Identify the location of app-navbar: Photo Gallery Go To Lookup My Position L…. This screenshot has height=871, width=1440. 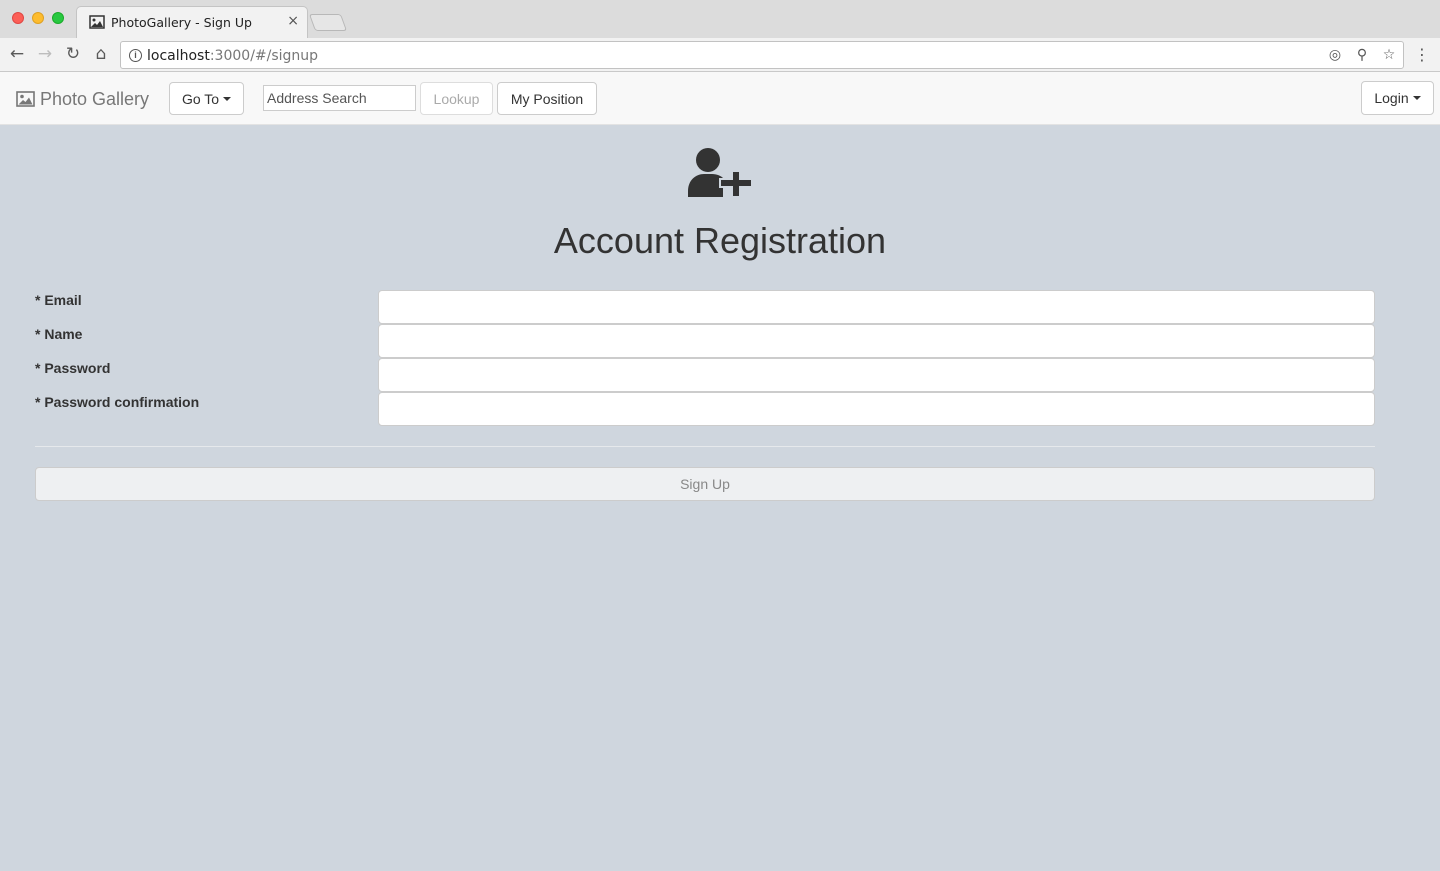
(720, 98).